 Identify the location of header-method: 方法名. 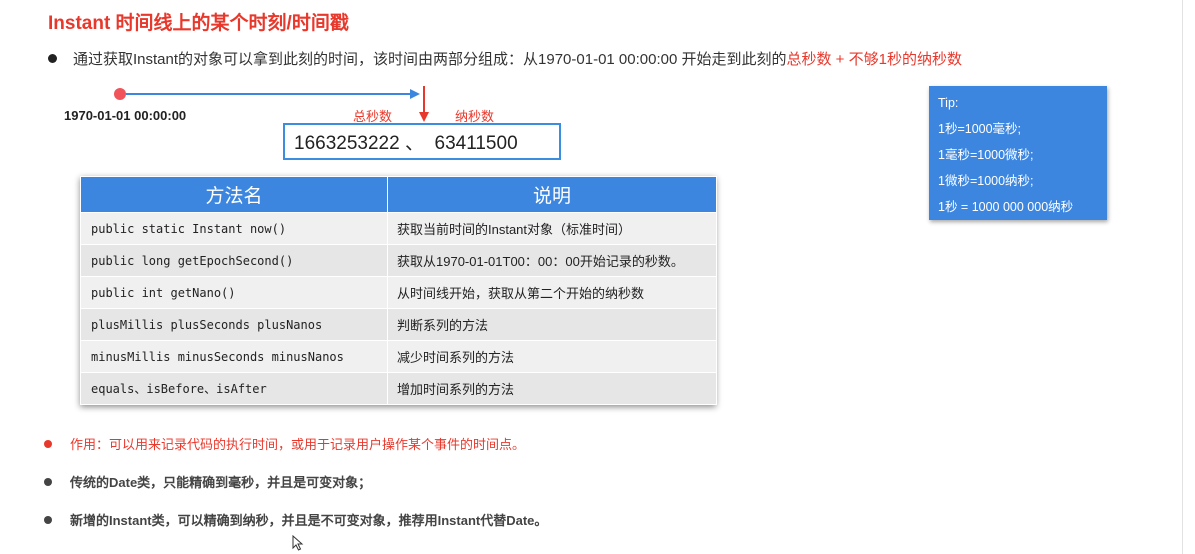
(234, 194).